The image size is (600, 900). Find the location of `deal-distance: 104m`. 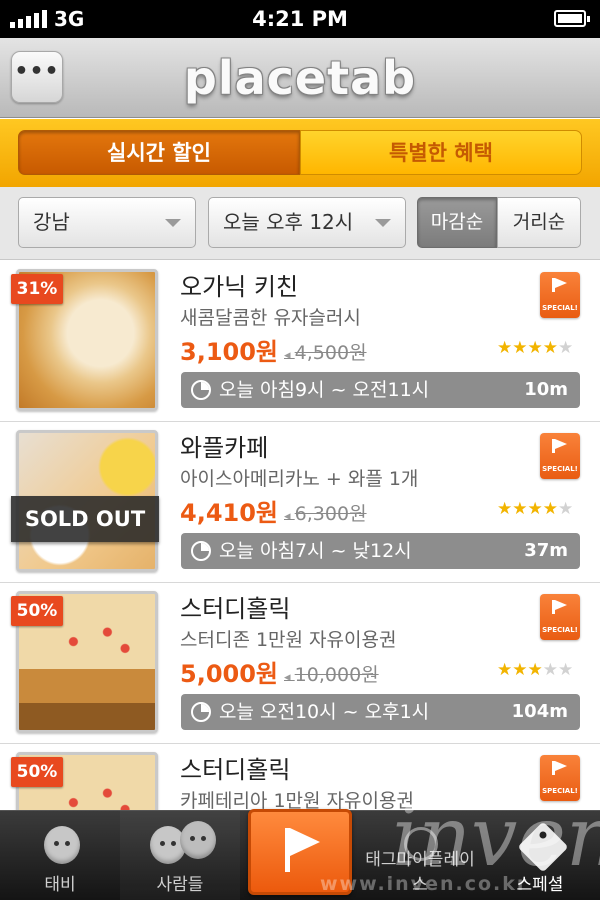

deal-distance: 104m is located at coordinates (539, 711).